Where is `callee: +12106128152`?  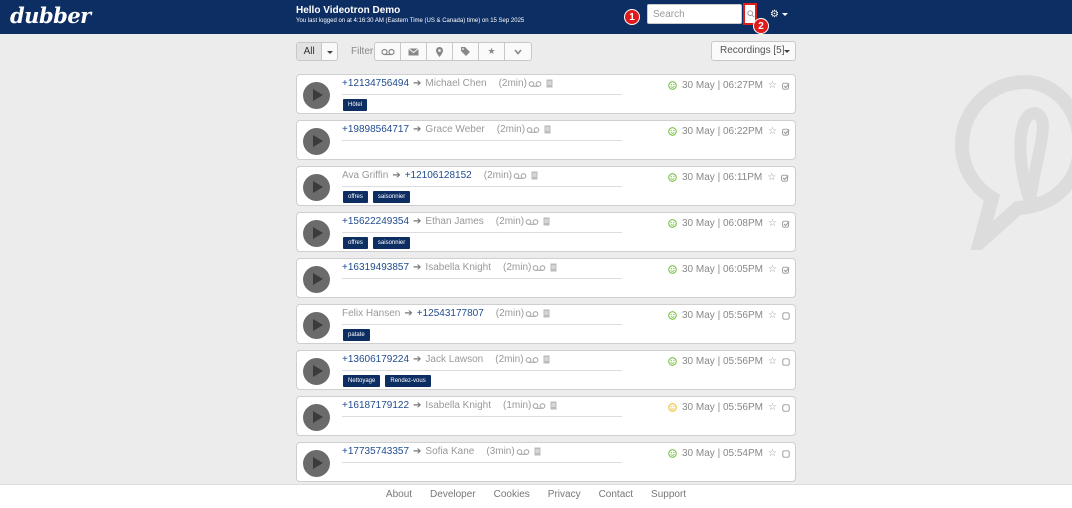
callee: +12106128152 is located at coordinates (438, 175).